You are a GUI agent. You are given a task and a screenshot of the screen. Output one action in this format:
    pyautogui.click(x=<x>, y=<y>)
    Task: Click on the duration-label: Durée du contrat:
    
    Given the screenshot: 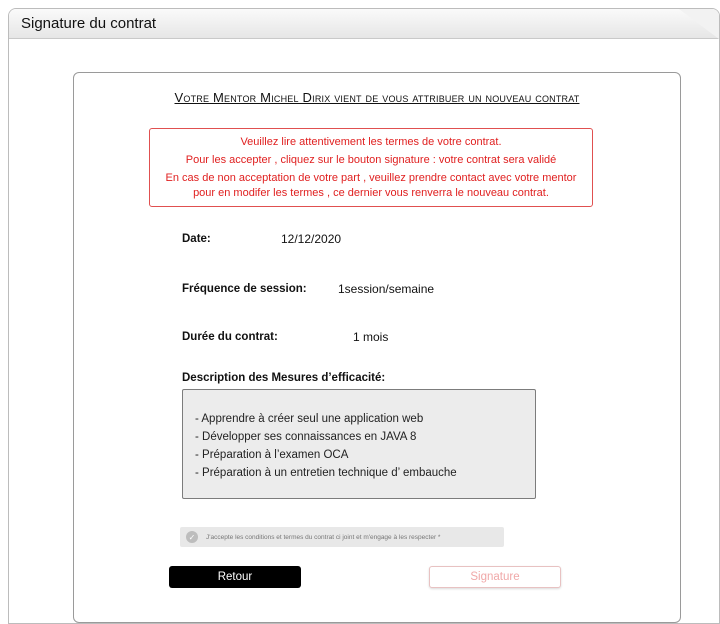 What is the action you would take?
    pyautogui.click(x=230, y=337)
    